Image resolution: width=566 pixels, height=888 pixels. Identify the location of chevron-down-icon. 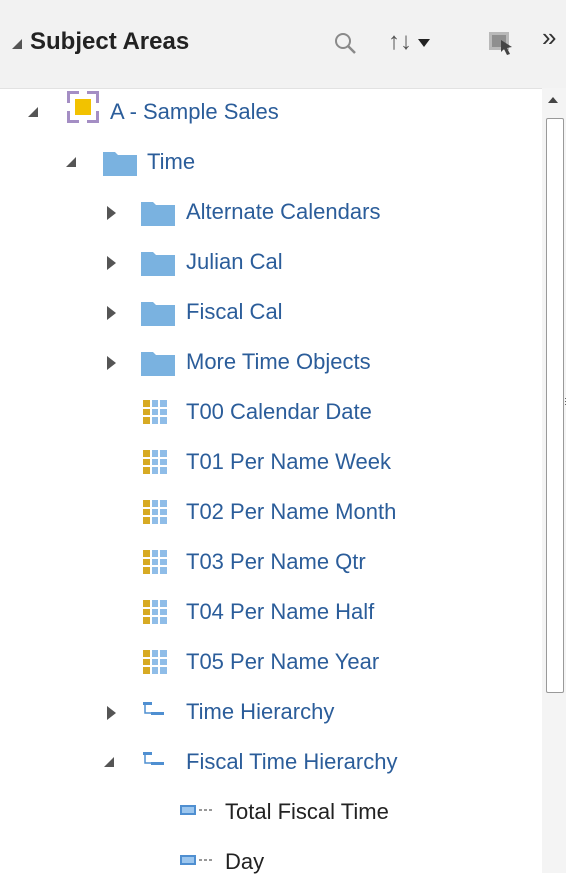
(424, 42).